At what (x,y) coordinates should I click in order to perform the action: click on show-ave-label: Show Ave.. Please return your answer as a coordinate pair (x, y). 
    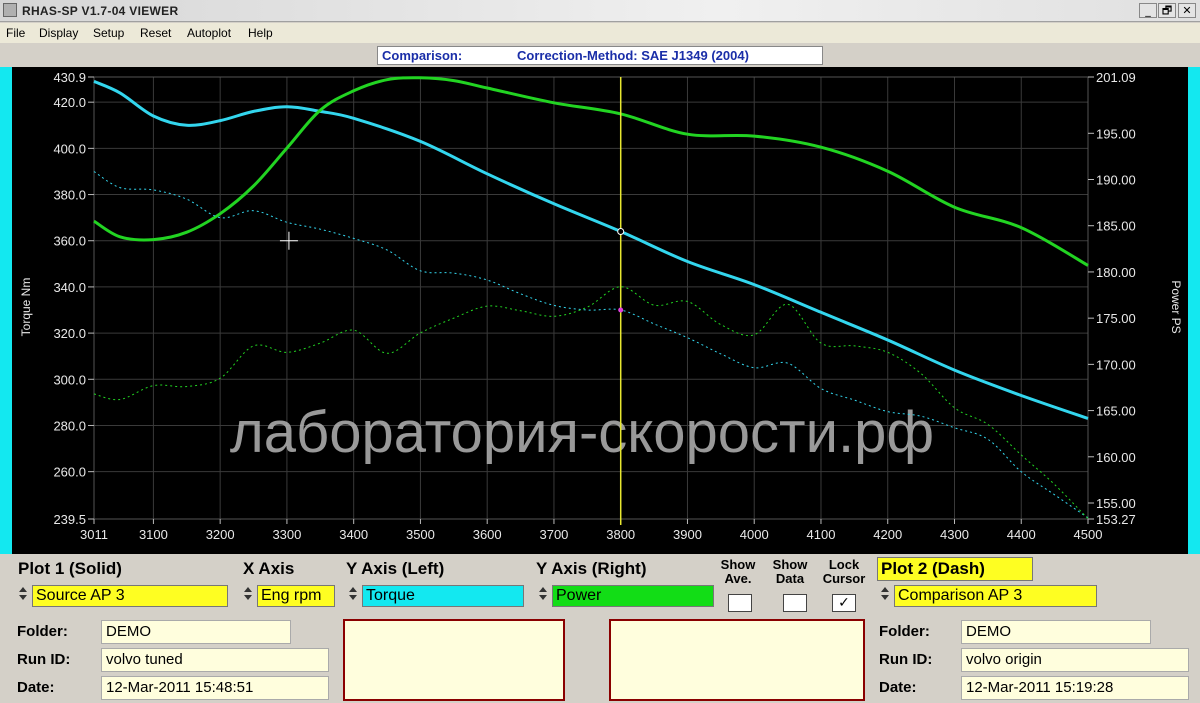
    Looking at the image, I should click on (738, 571).